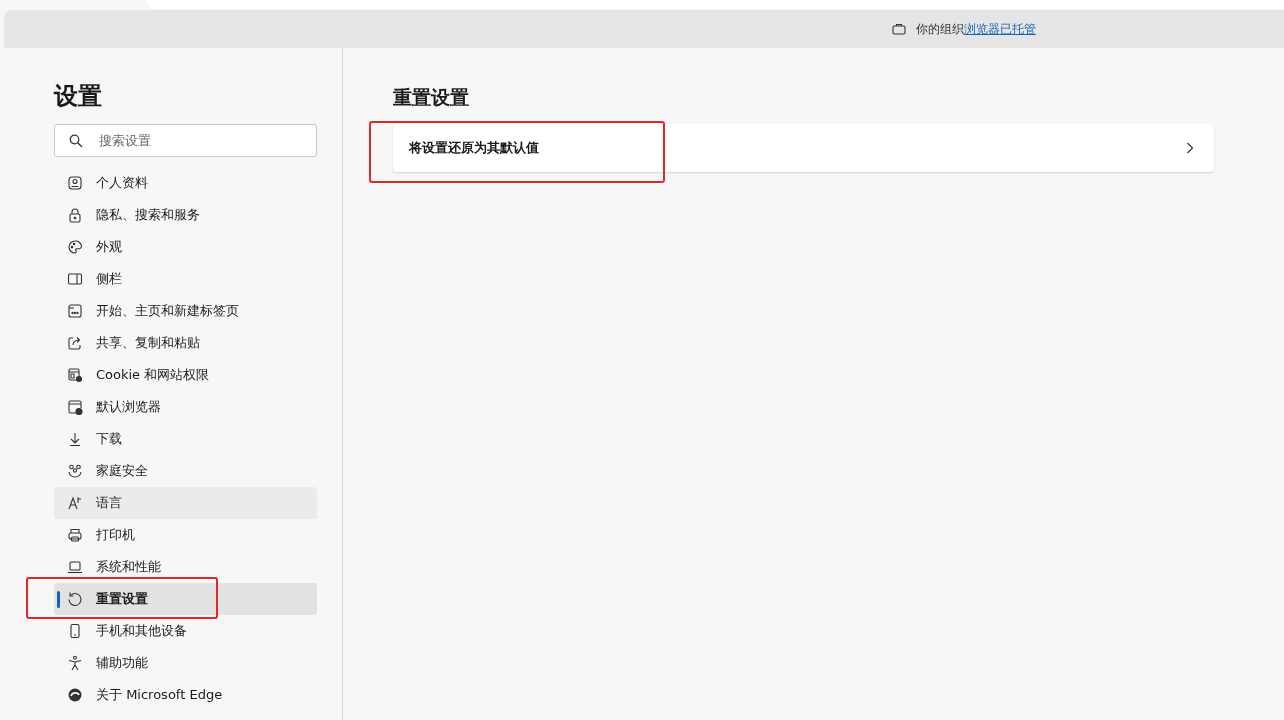 Image resolution: width=1284 pixels, height=720 pixels. Describe the element at coordinates (431, 97) in the screenshot. I see `section-title: 重置设置` at that location.